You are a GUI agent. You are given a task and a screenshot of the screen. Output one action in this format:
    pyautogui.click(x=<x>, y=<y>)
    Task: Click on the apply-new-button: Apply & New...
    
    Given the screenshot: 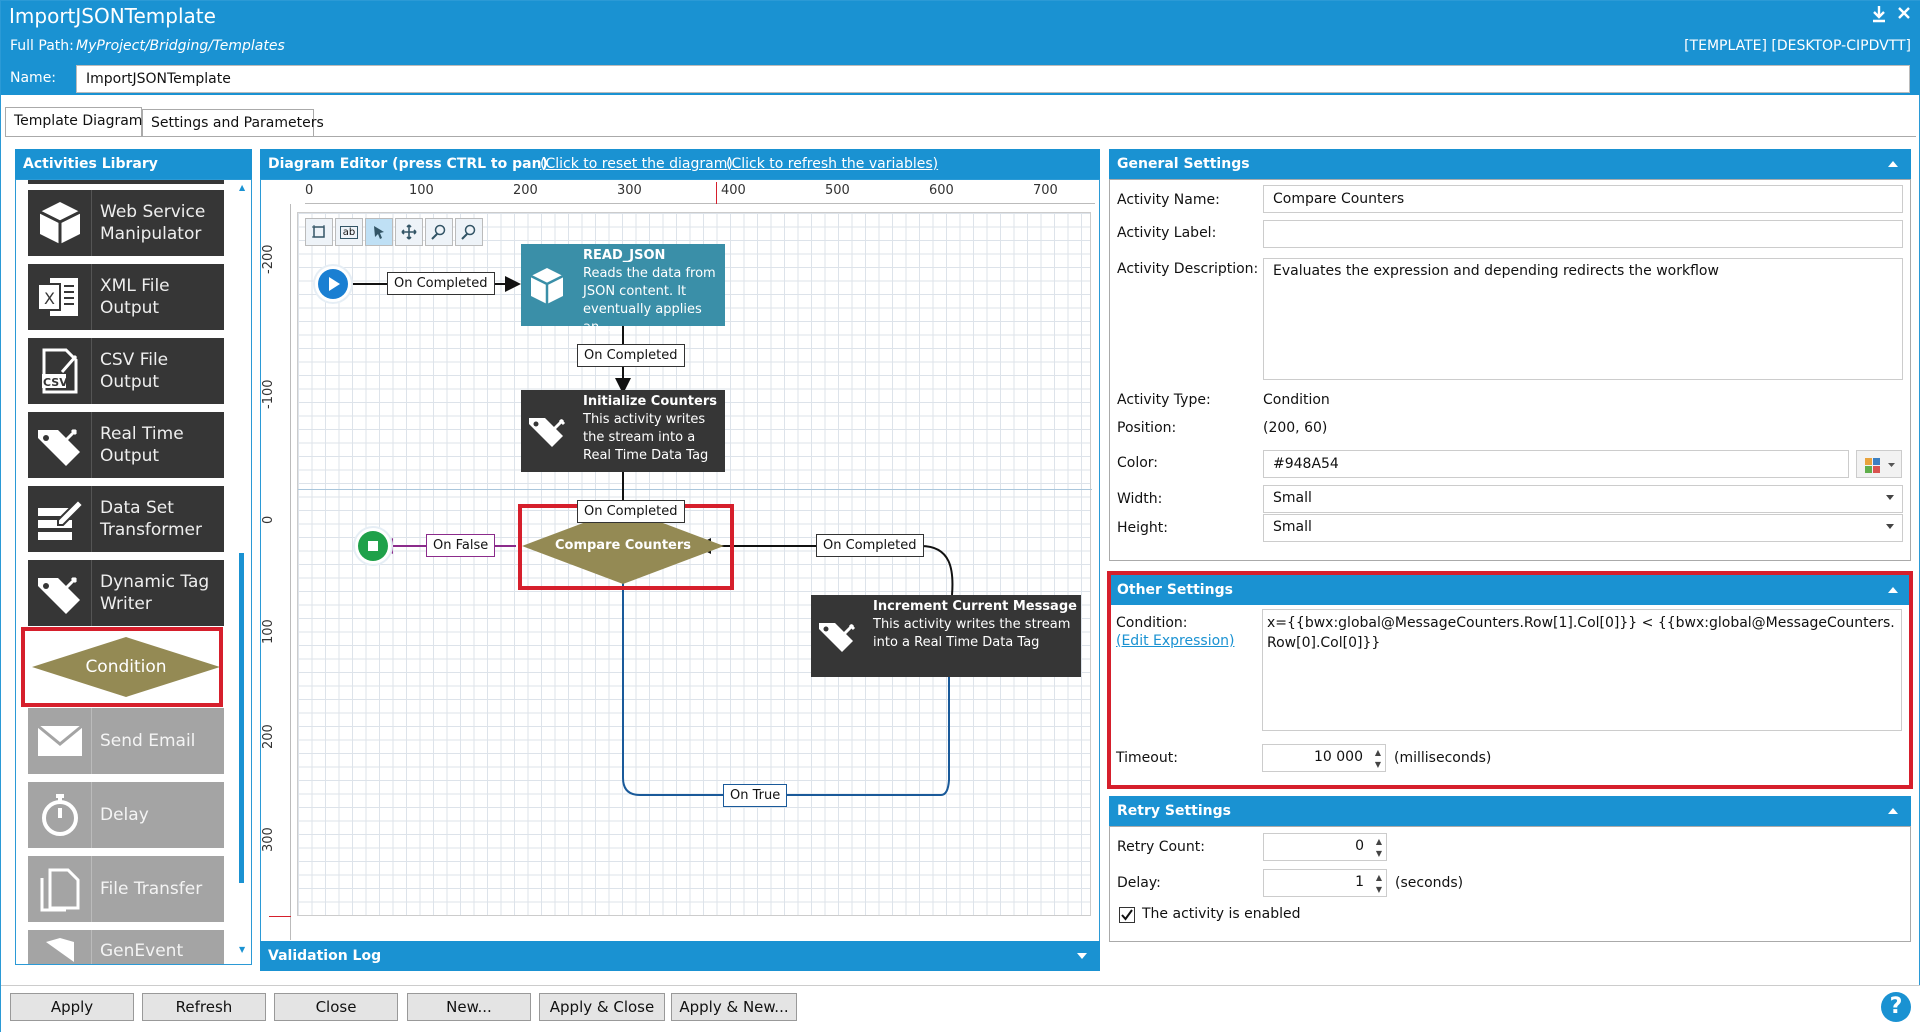 What is the action you would take?
    pyautogui.click(x=734, y=1007)
    